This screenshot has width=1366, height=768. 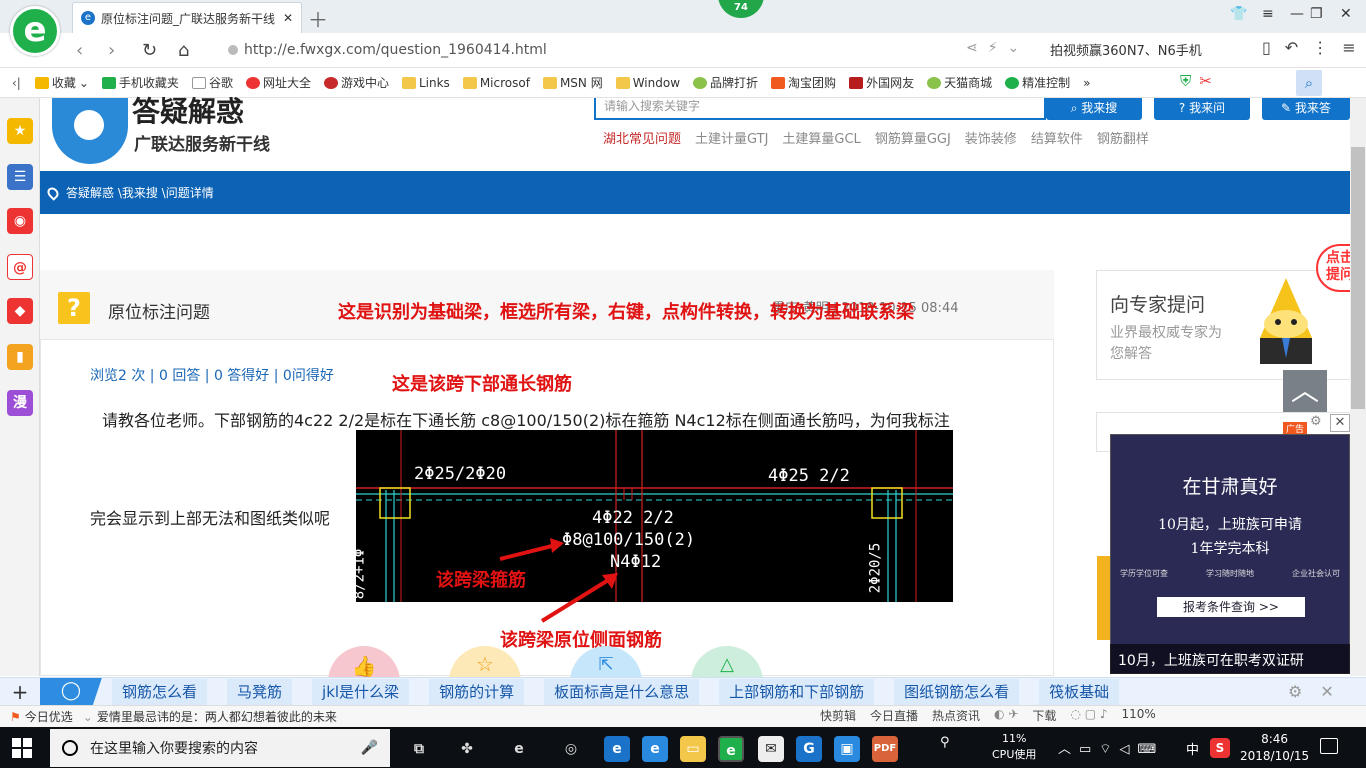 I want to click on search-logo-icon: ◯, so click(x=71, y=691).